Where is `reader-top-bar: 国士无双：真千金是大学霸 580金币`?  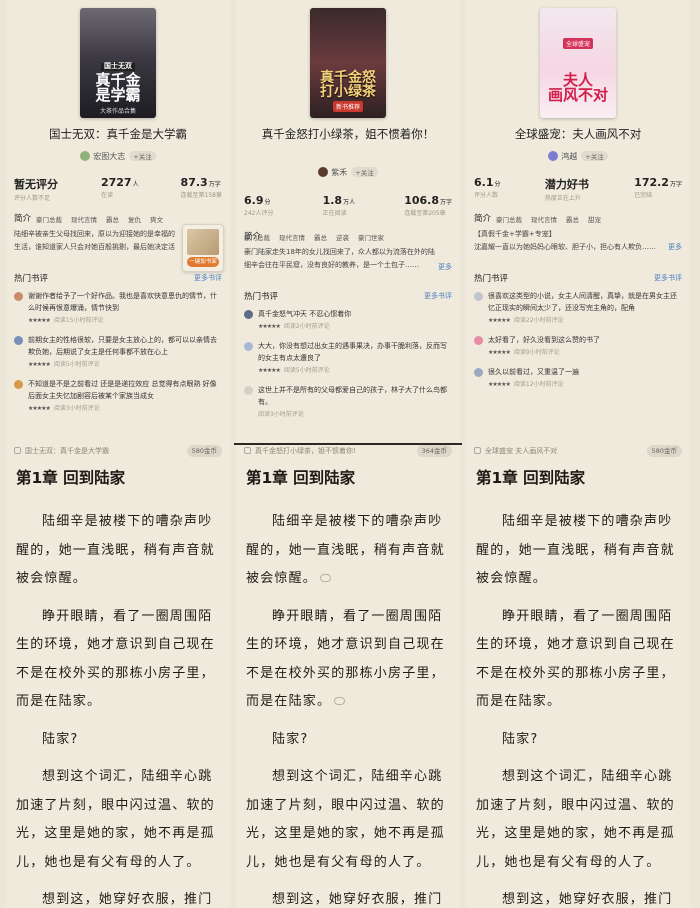 reader-top-bar: 国士无双：真千金是大学霸 580金币 is located at coordinates (118, 451).